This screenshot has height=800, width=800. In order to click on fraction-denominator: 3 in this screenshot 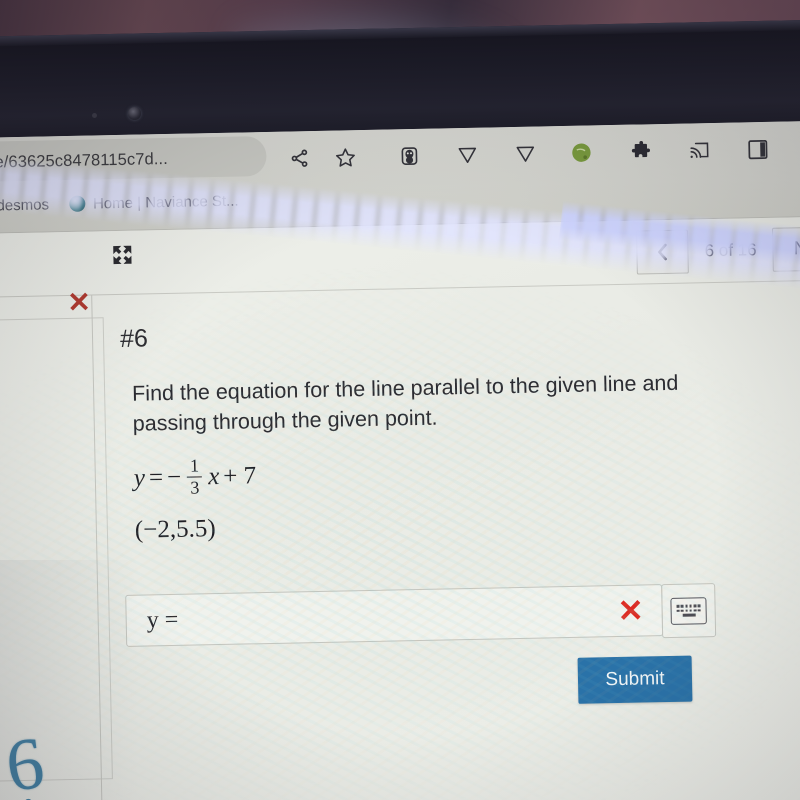, I will do `click(195, 488)`.